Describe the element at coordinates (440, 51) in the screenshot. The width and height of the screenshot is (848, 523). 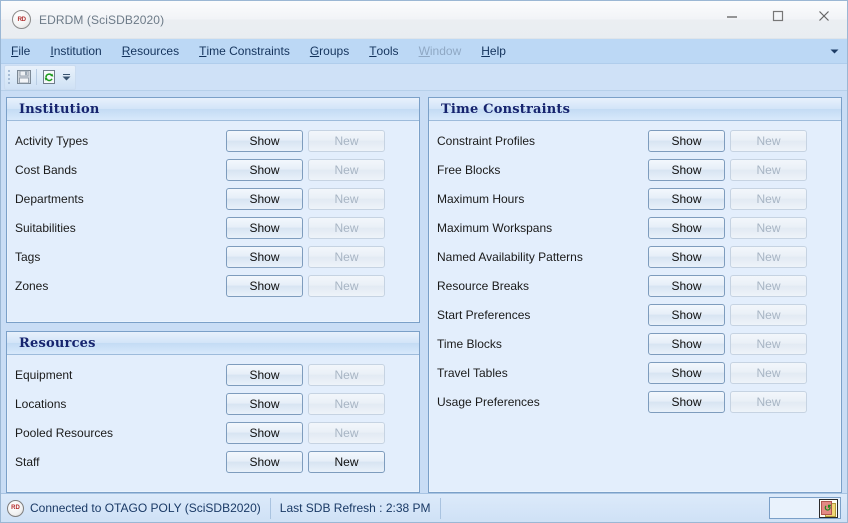
I see `menu-item-window: Window` at that location.